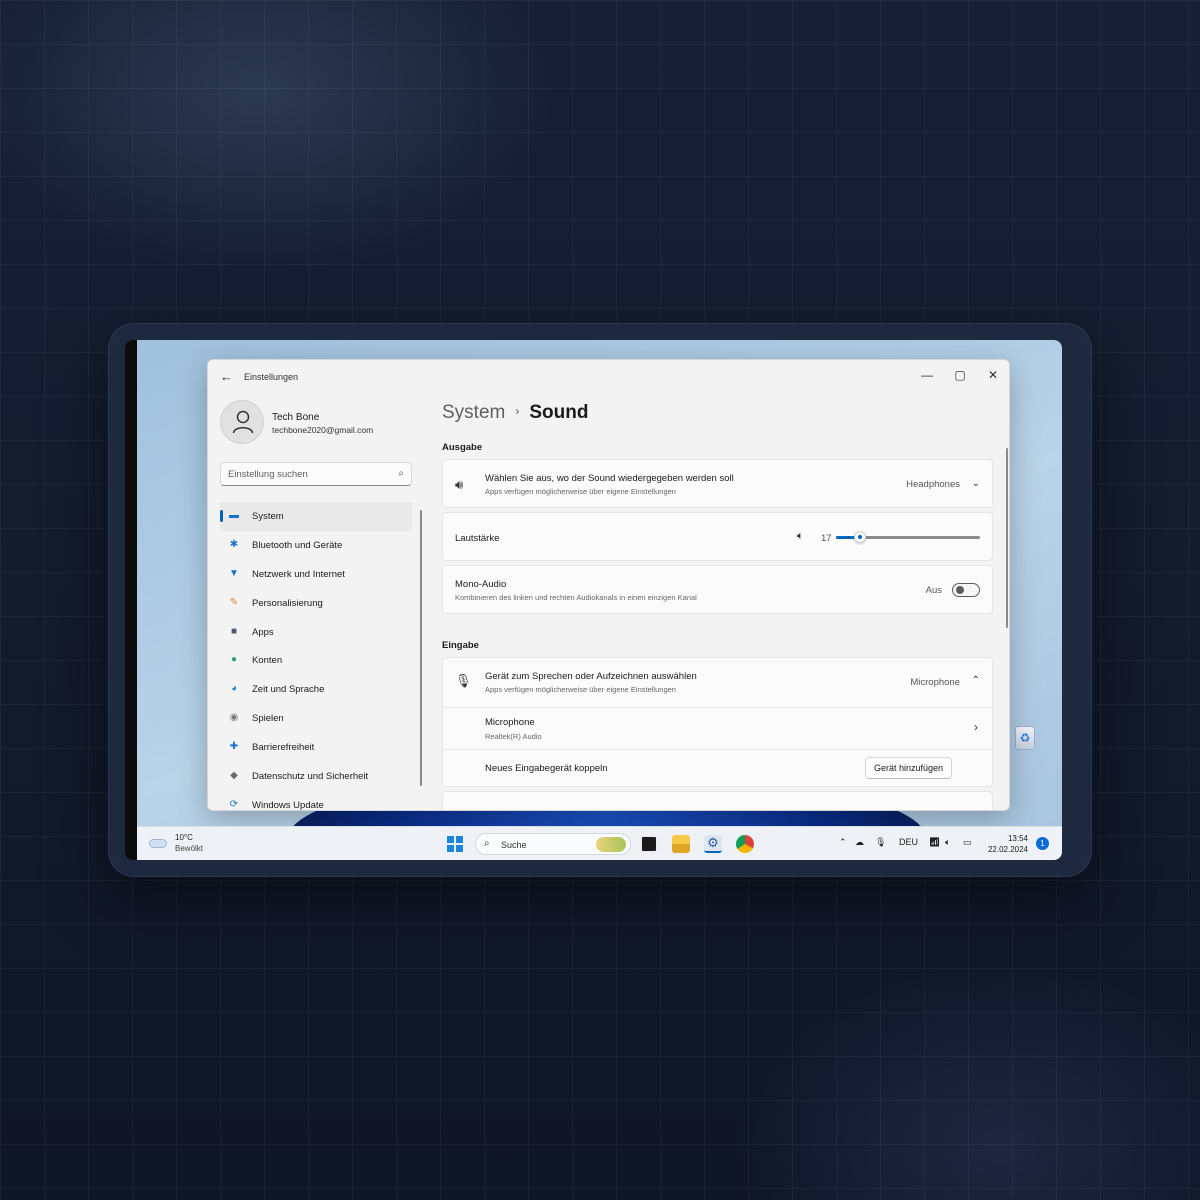  Describe the element at coordinates (316, 632) in the screenshot. I see `sidebar-item-apps: ■ Apps` at that location.